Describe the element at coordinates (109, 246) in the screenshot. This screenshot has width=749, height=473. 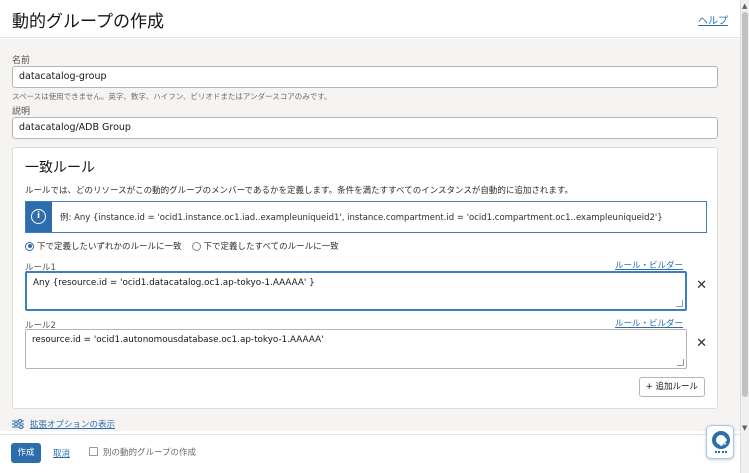
I see `radio-match-any-label: 下で定義したいずれかのルールに一致` at that location.